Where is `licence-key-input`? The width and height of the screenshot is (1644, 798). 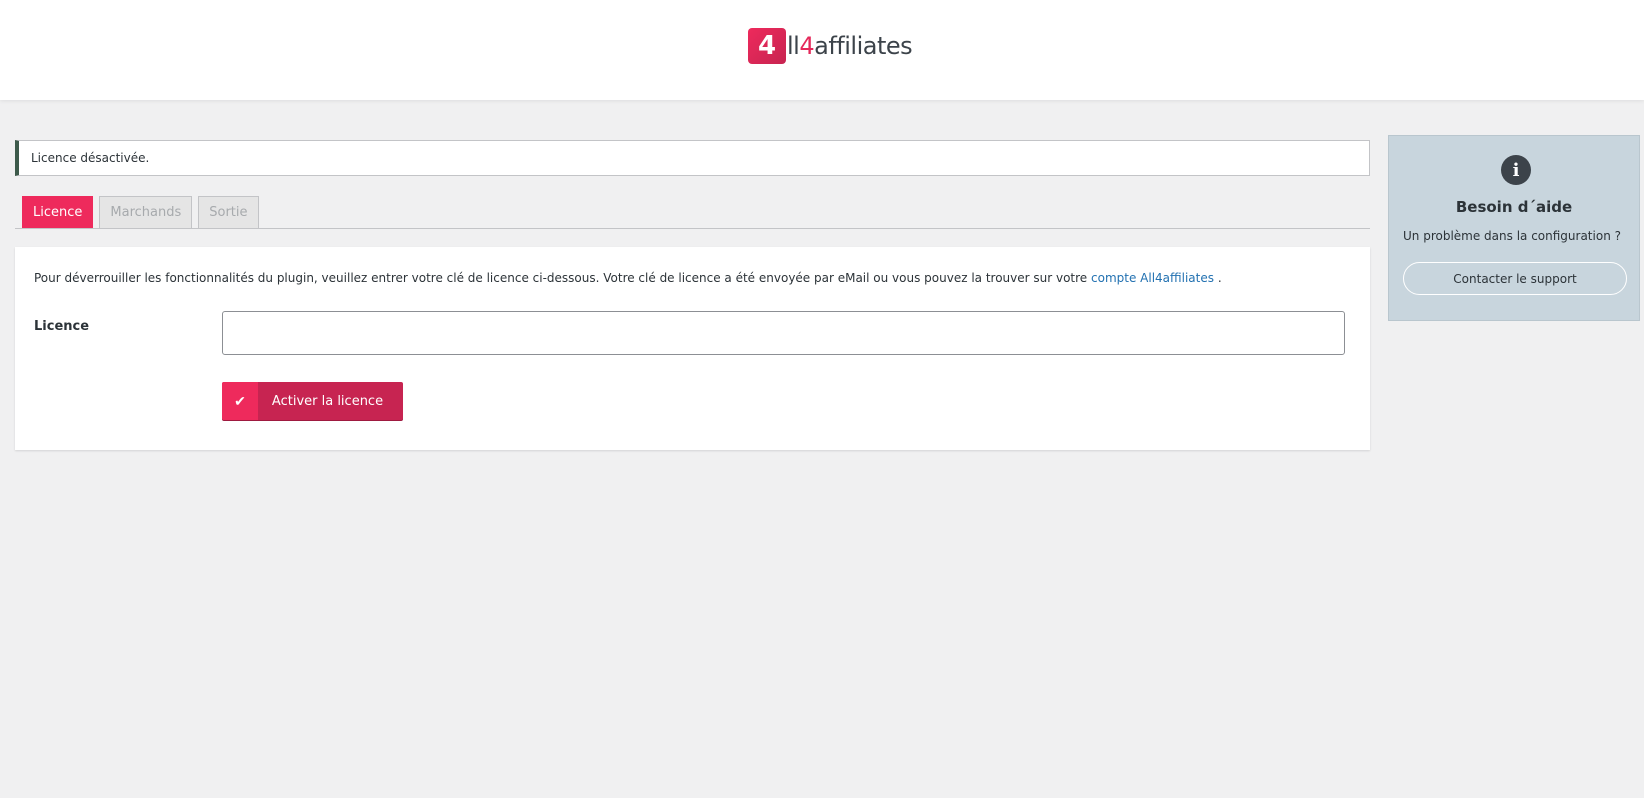 licence-key-input is located at coordinates (783, 333).